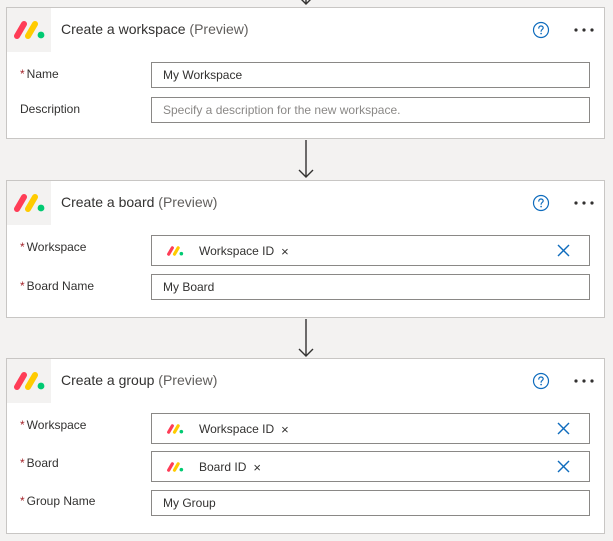 The width and height of the screenshot is (613, 541). I want to click on workspace-description-input, so click(370, 110).